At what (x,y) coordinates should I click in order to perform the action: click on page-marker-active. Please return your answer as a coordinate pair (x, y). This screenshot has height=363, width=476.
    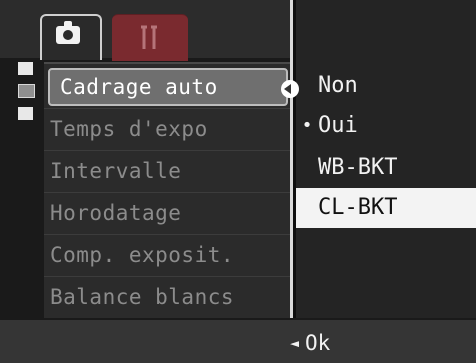
    Looking at the image, I should click on (26, 91).